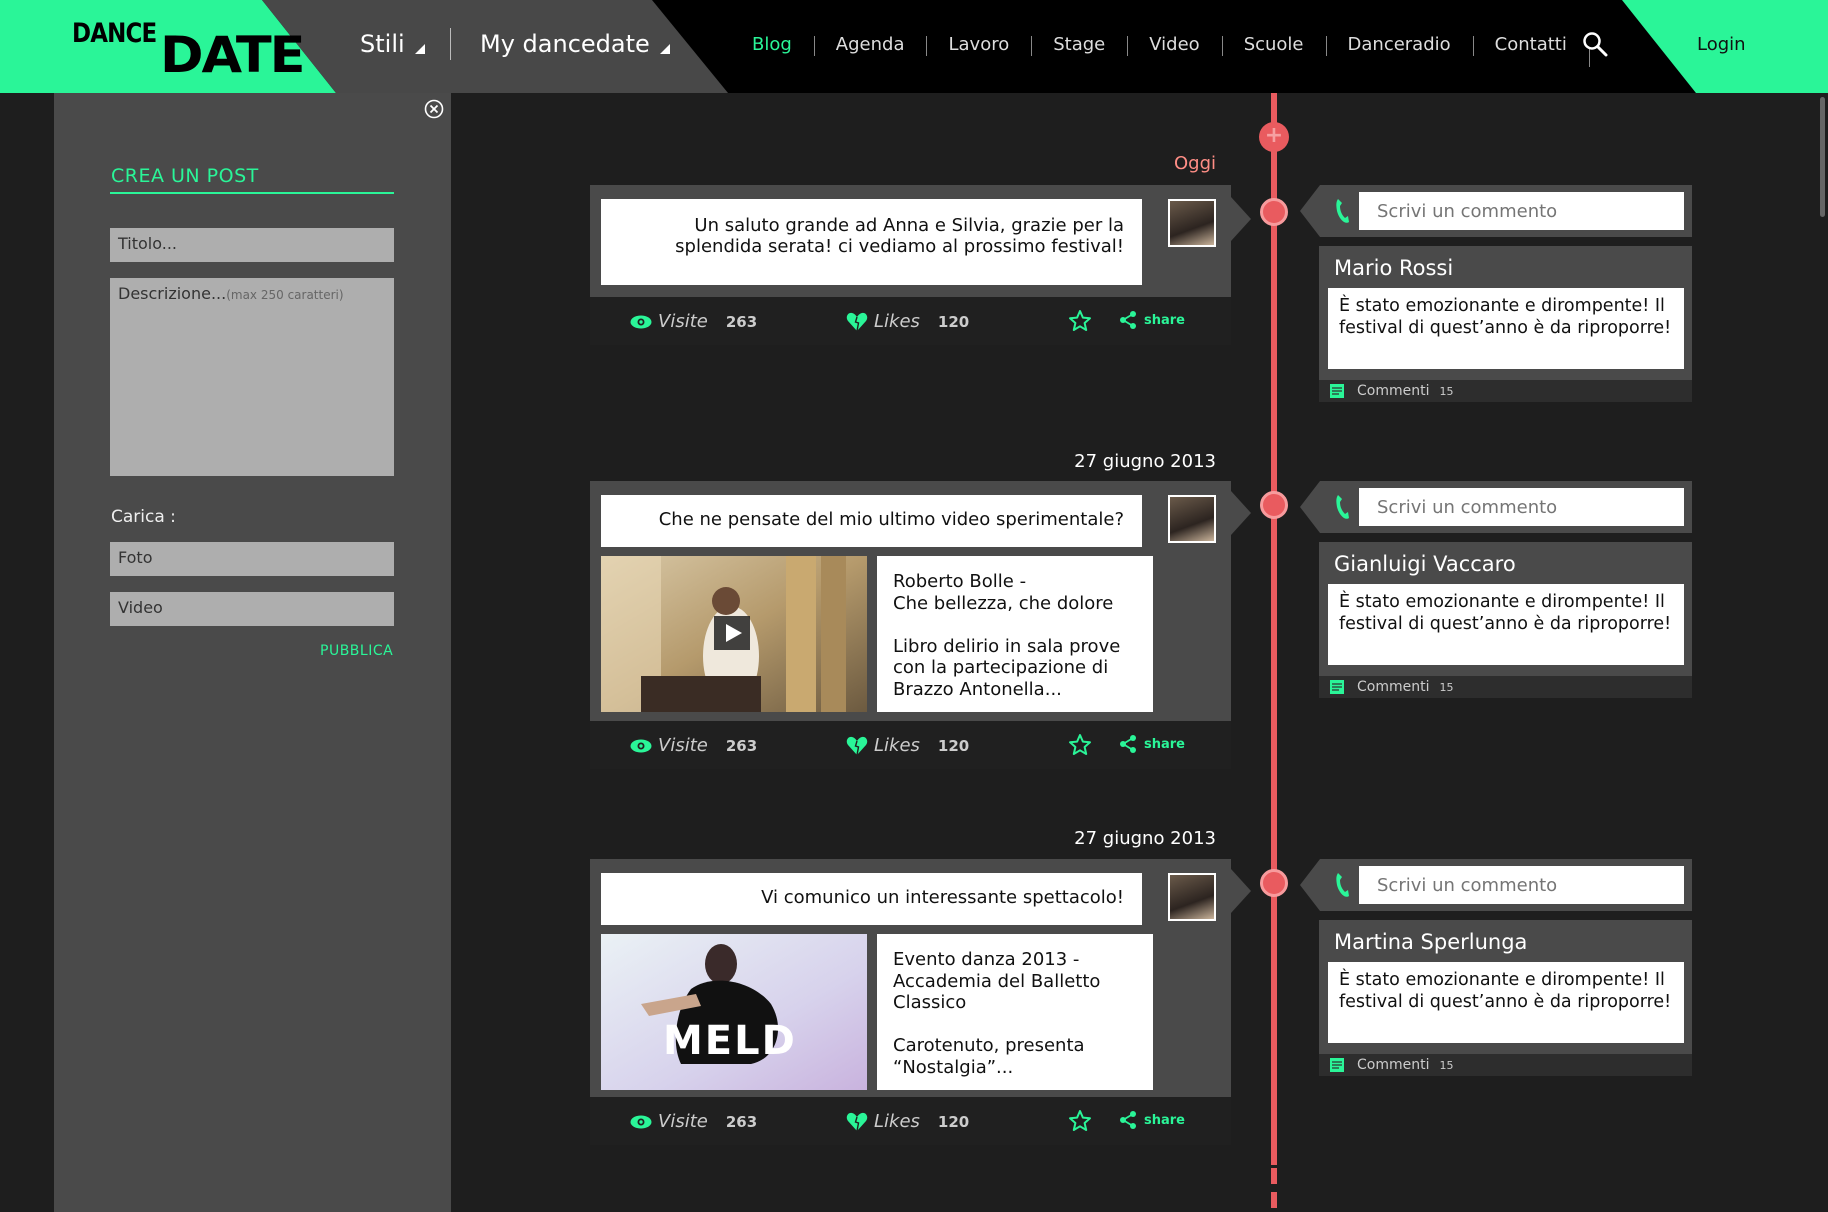  Describe the element at coordinates (1145, 838) in the screenshot. I see `post-date: 27 giugno 2013` at that location.